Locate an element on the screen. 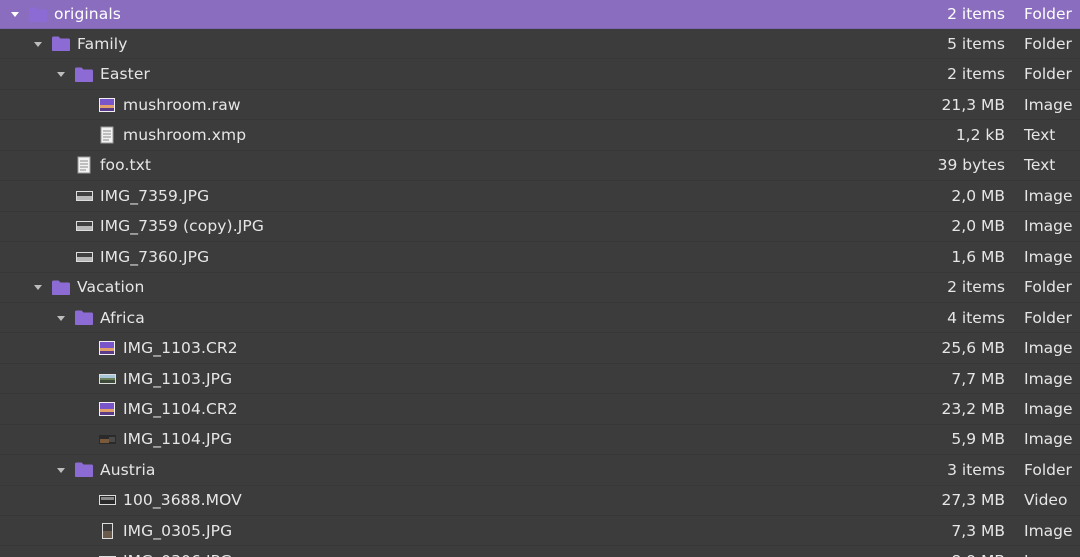 The width and height of the screenshot is (1080, 557). file-name: IMG_0305.JPG is located at coordinates (178, 530).